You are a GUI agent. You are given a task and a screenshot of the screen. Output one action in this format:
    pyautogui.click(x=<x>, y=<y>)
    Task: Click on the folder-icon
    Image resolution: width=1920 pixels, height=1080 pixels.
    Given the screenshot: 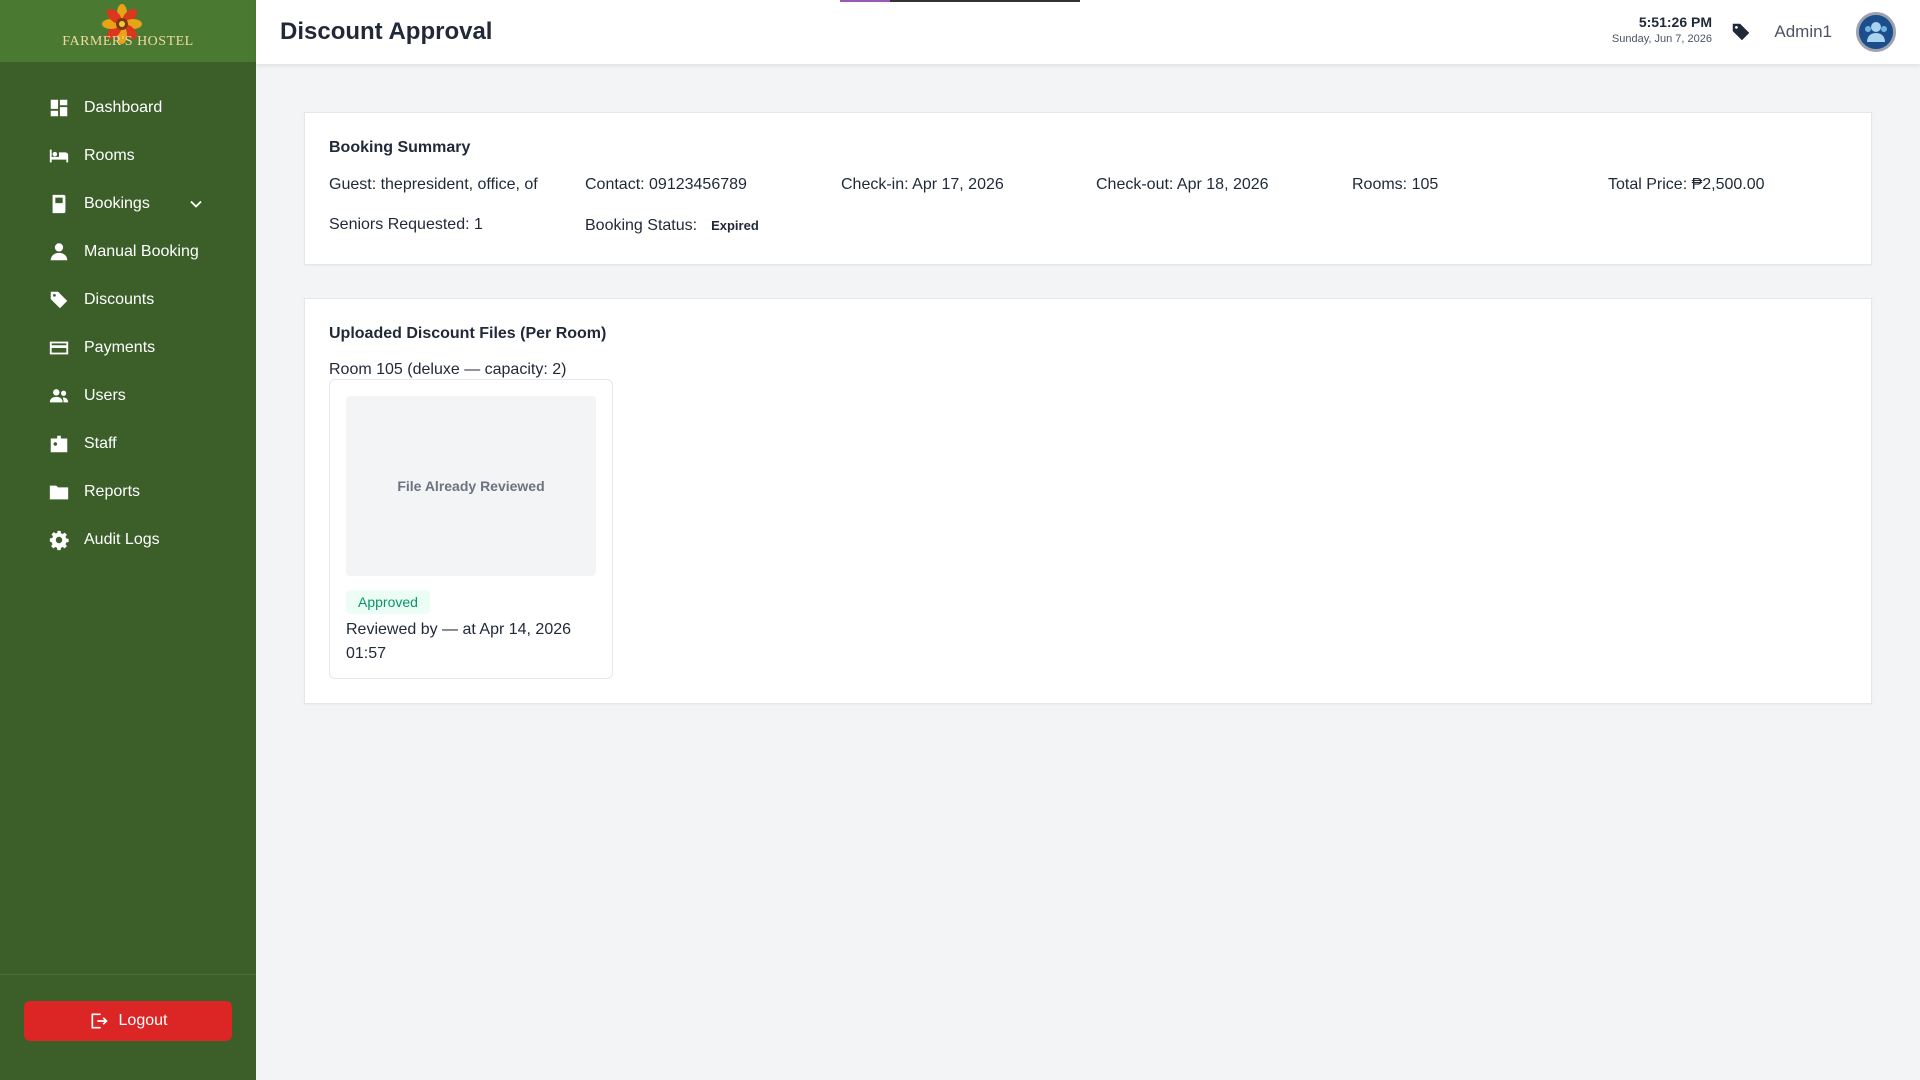 What is the action you would take?
    pyautogui.click(x=59, y=492)
    